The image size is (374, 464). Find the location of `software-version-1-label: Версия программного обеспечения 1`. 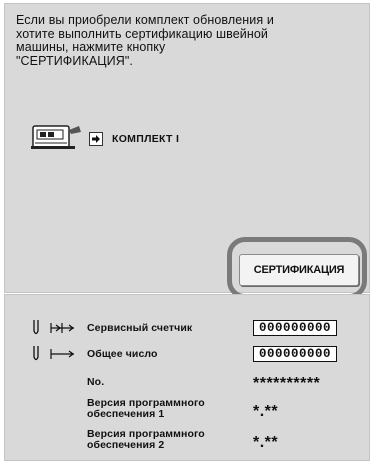

software-version-1-label: Версия программного обеспечения 1 is located at coordinates (146, 408).